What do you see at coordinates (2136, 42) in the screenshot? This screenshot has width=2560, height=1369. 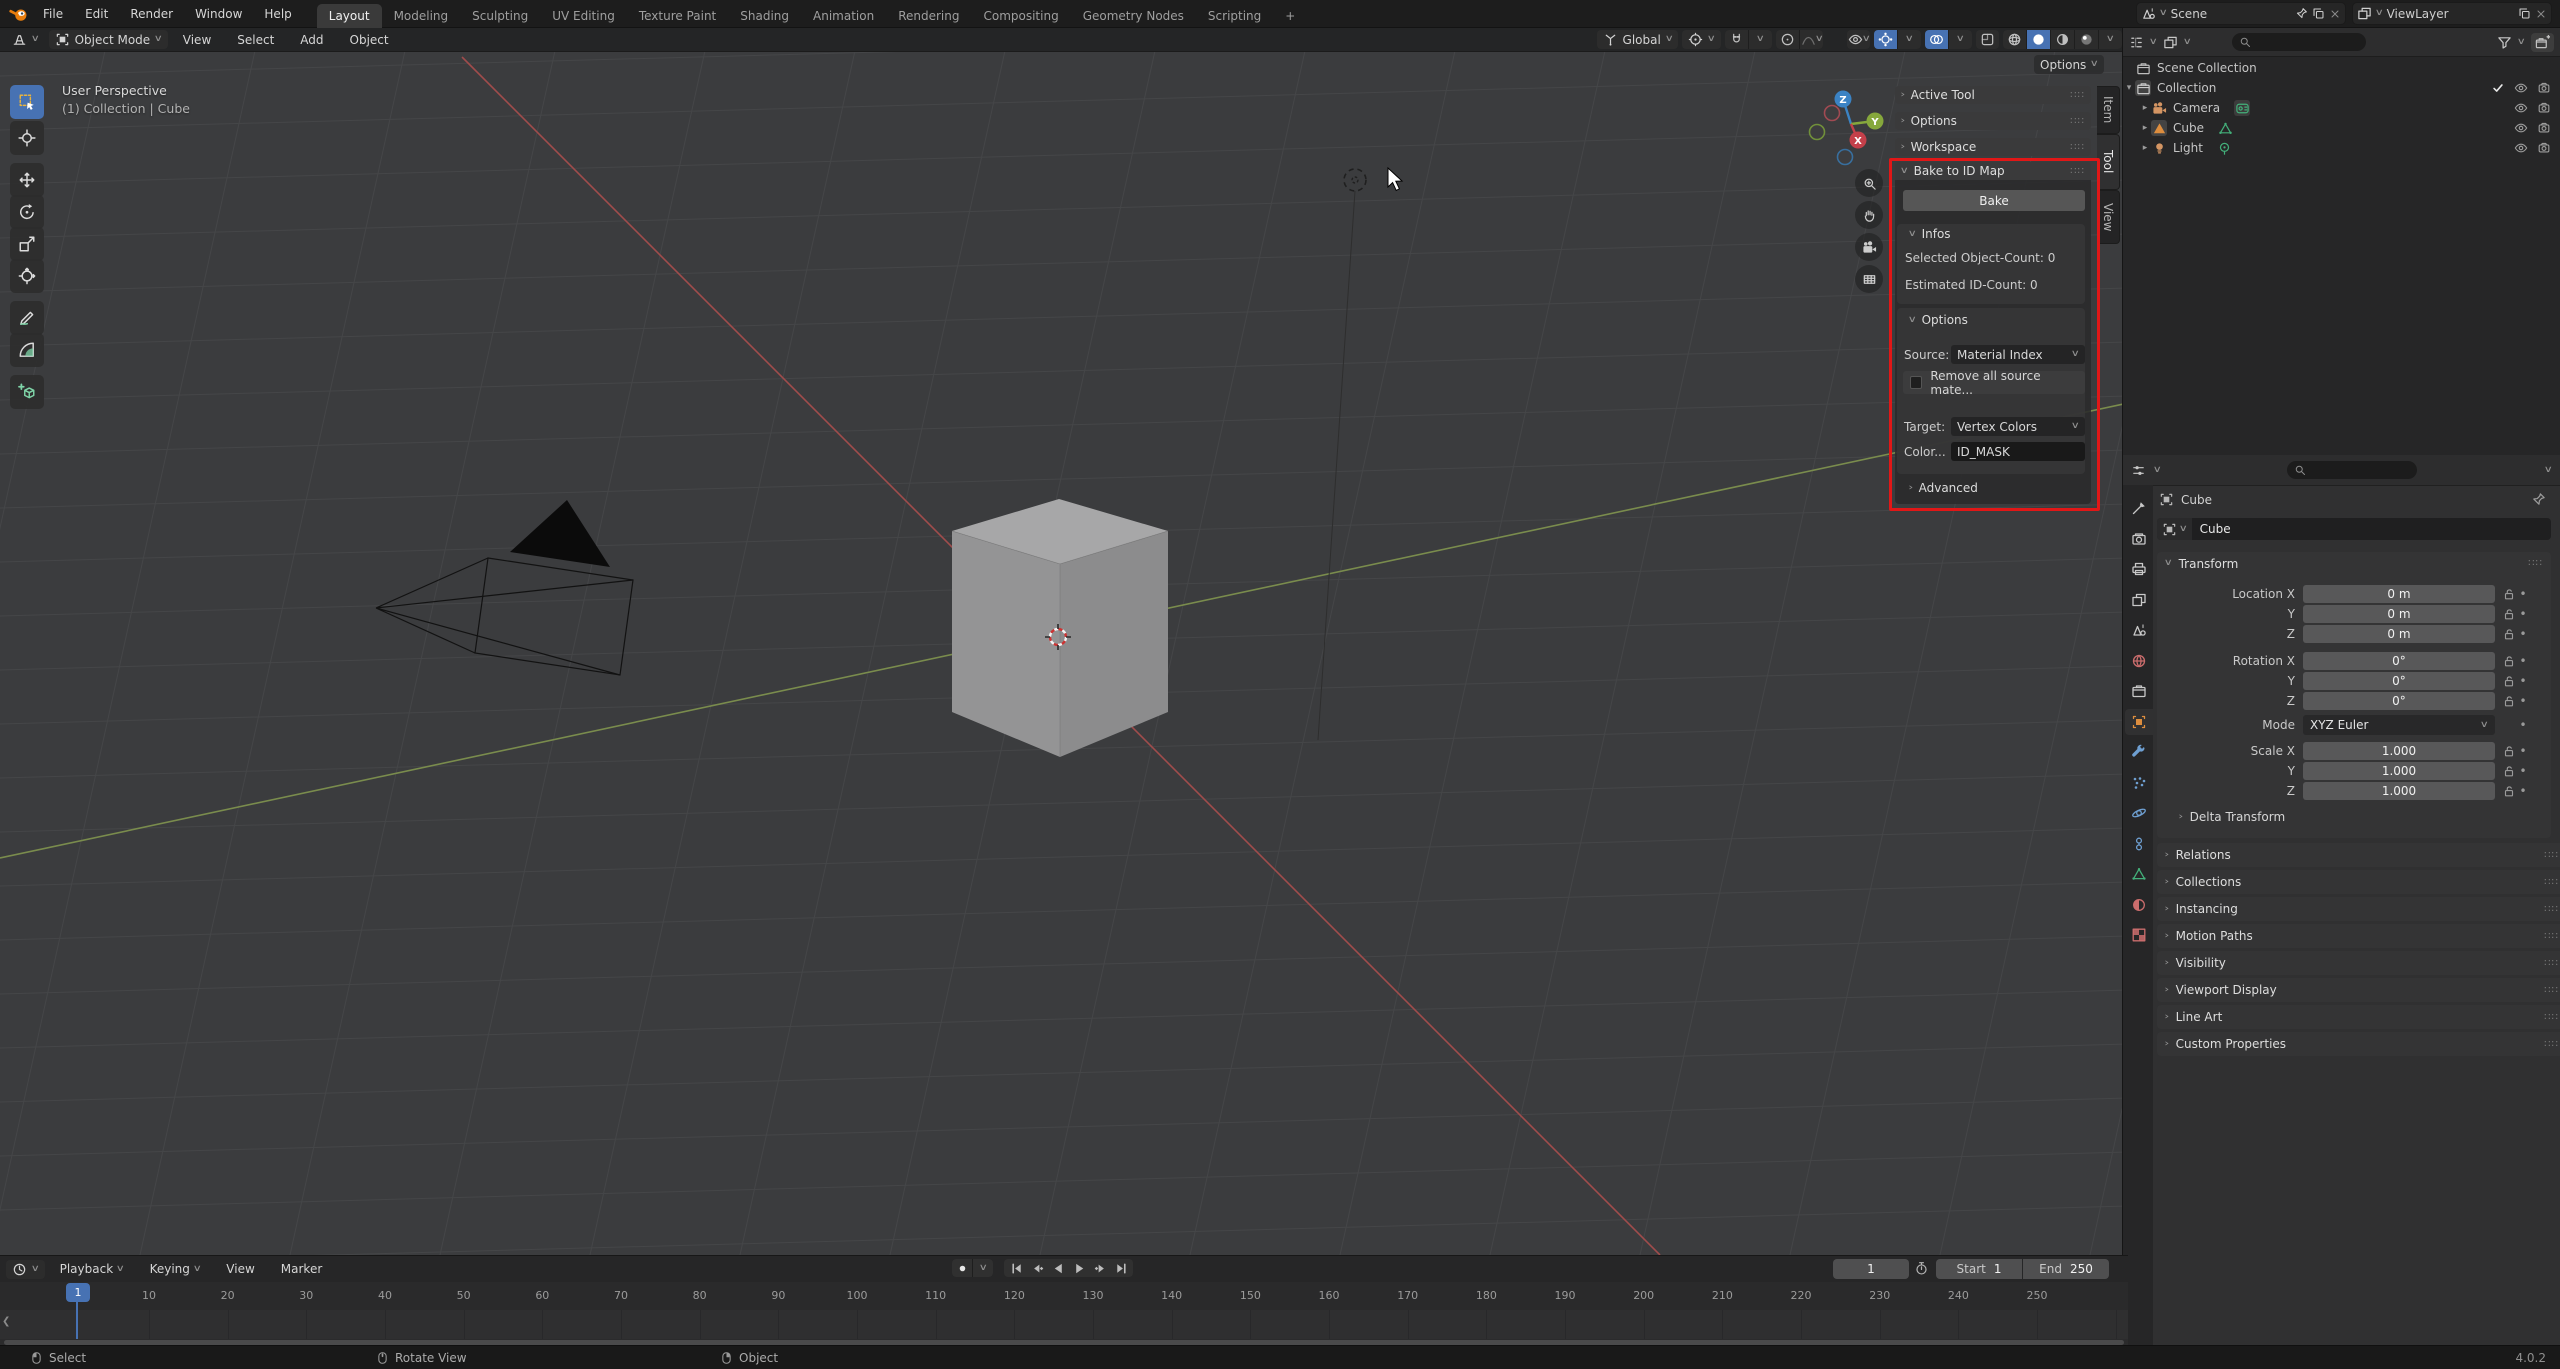 I see `editor-outliner-icon` at bounding box center [2136, 42].